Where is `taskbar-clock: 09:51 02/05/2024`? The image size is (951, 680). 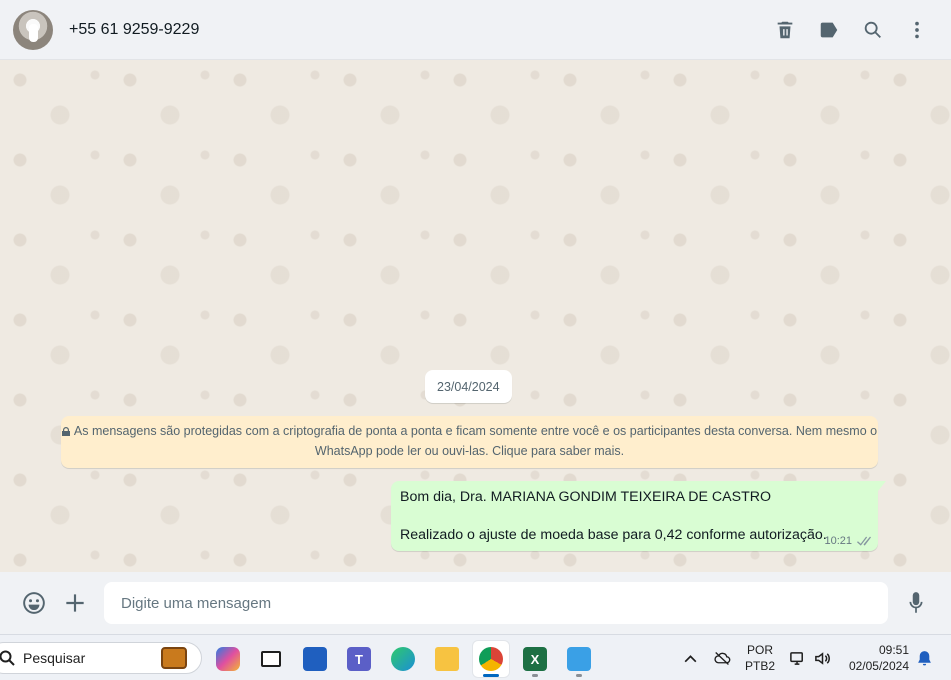 taskbar-clock: 09:51 02/05/2024 is located at coordinates (876, 657).